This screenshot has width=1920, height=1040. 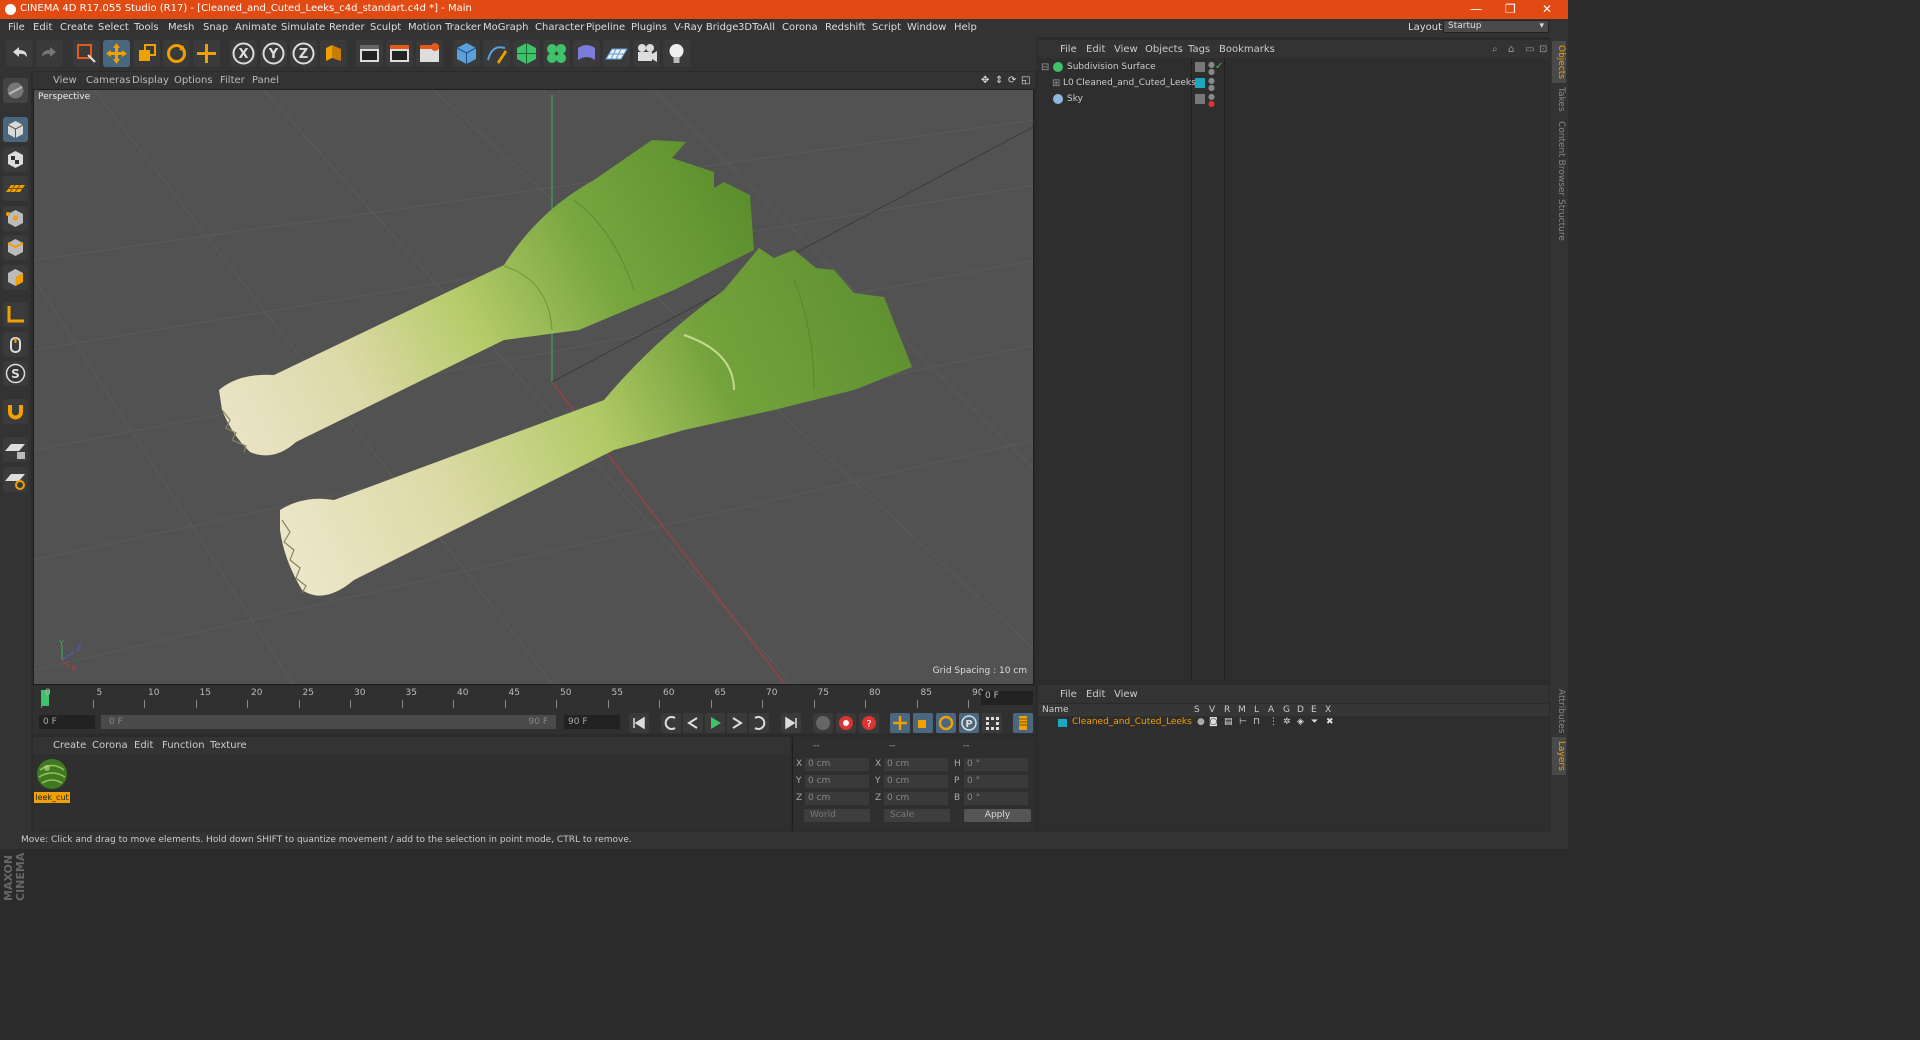 I want to click on material-menu-texture: Texture, so click(x=228, y=745).